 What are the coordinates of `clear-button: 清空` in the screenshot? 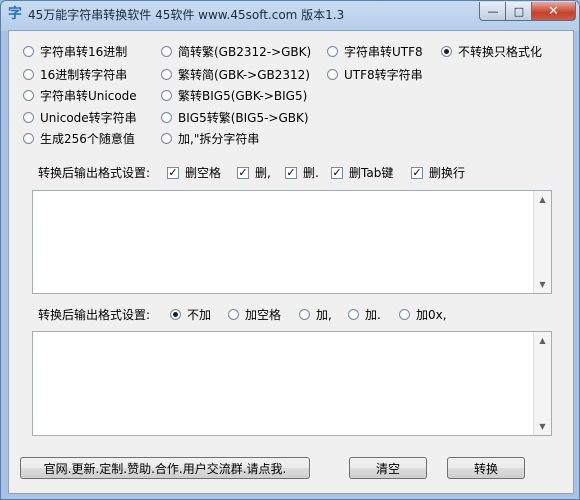 It's located at (388, 468).